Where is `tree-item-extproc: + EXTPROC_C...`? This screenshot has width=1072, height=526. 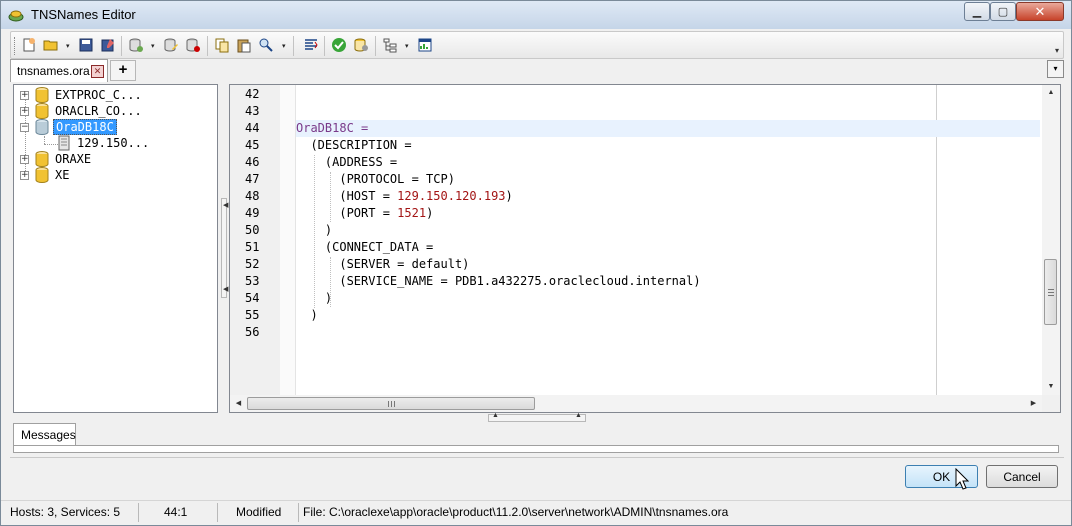 tree-item-extproc: + EXTPROC_C... is located at coordinates (82, 95).